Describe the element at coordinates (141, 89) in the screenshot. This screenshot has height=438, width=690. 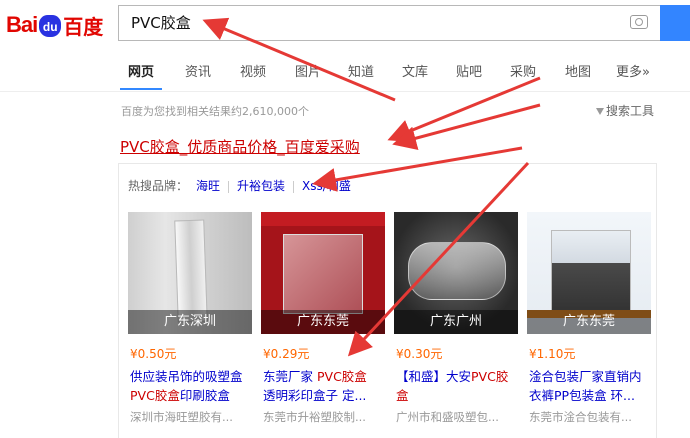
I see `active-tab-underline` at that location.